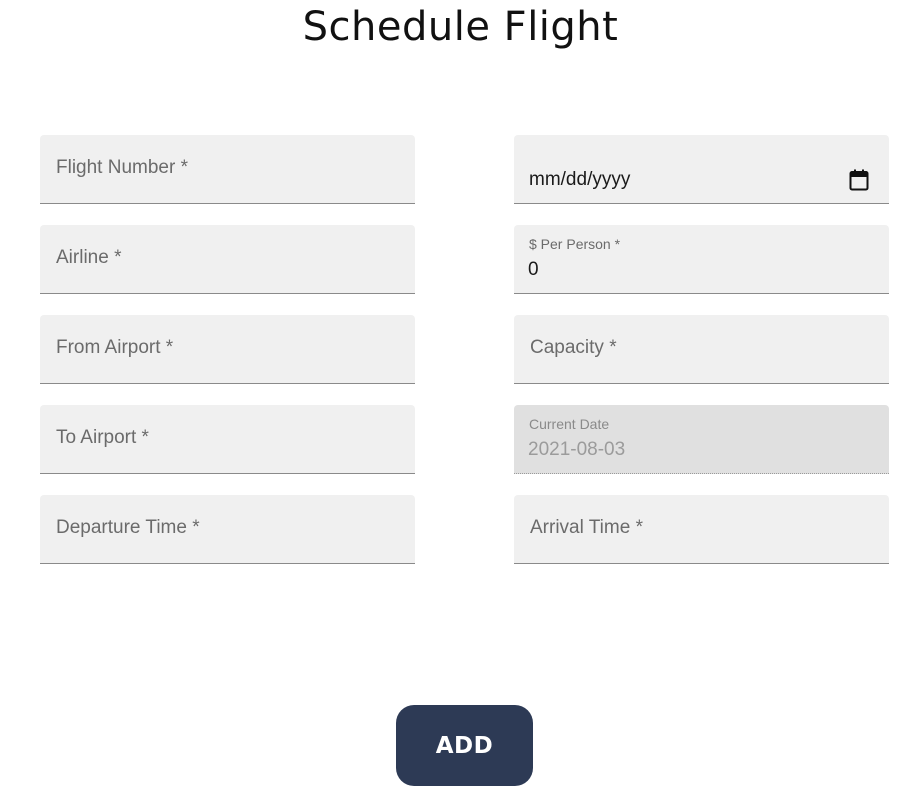  Describe the element at coordinates (460, 27) in the screenshot. I see `page-title: Schedule Flight` at that location.